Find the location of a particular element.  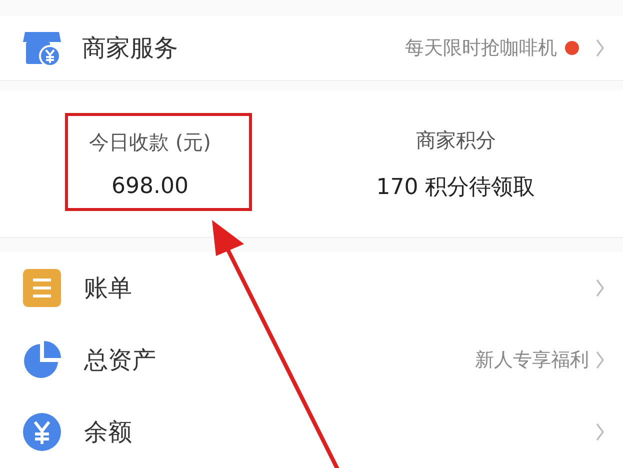

menu-label: 余额 is located at coordinates (108, 432).